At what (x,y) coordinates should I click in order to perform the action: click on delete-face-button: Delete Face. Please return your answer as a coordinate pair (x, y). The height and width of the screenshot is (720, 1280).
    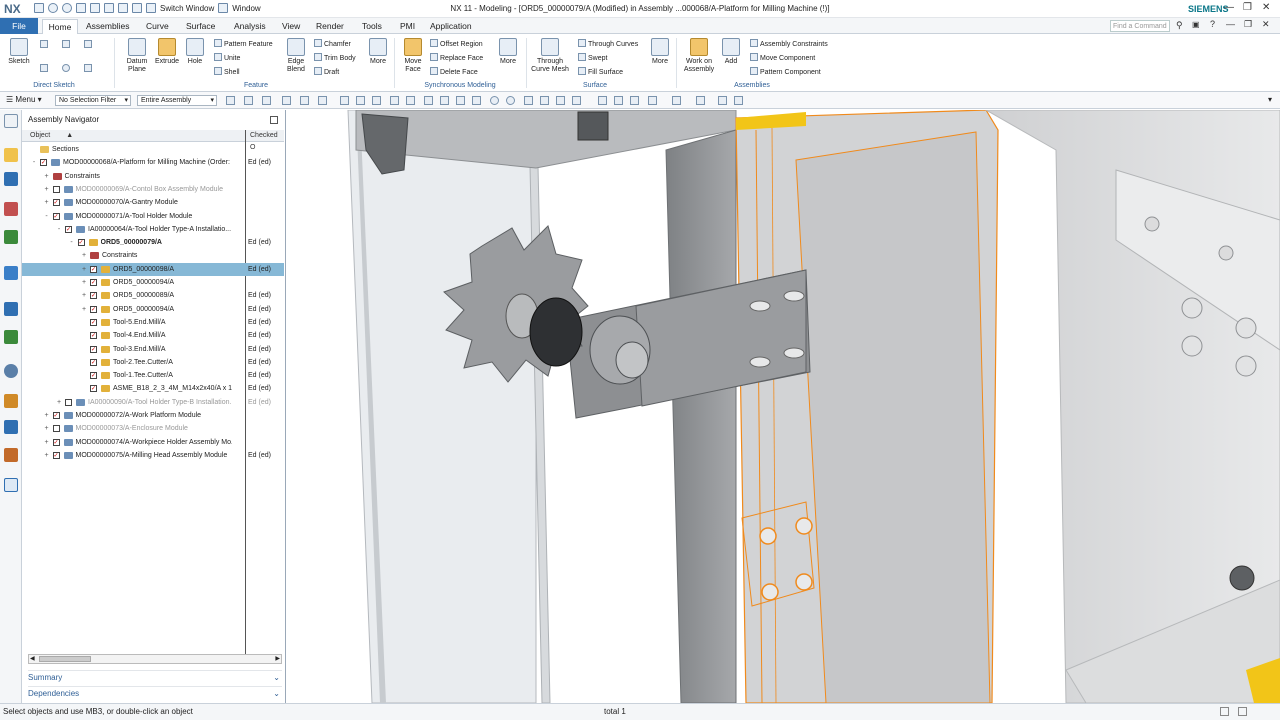
    Looking at the image, I should click on (454, 72).